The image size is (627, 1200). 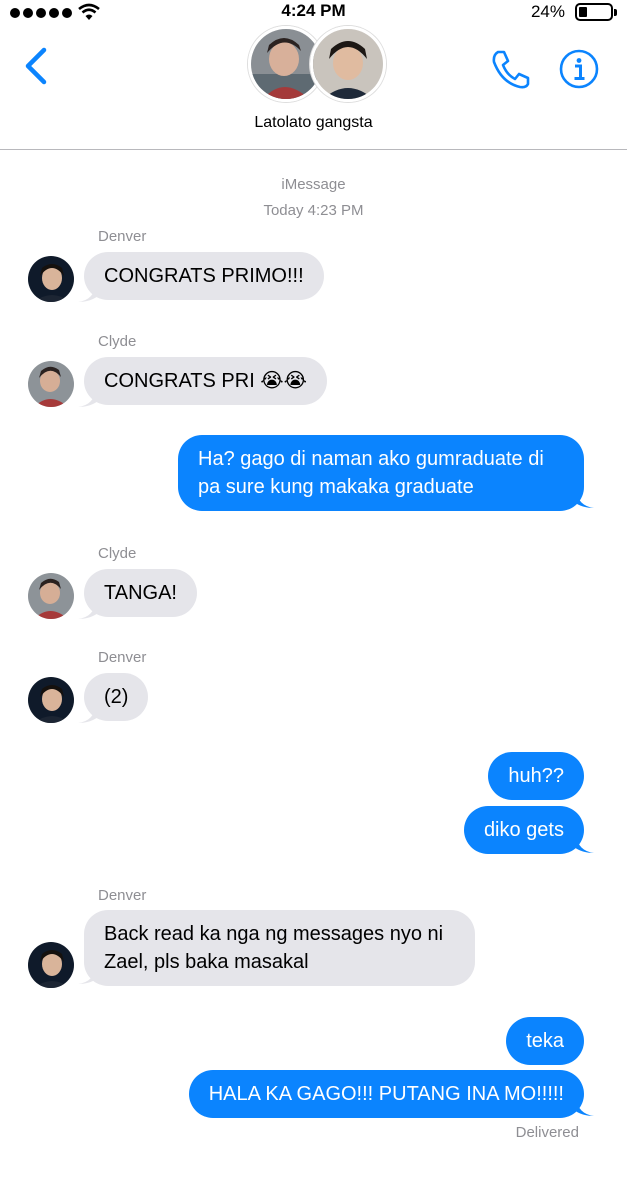 I want to click on group-avatars, so click(x=317, y=64).